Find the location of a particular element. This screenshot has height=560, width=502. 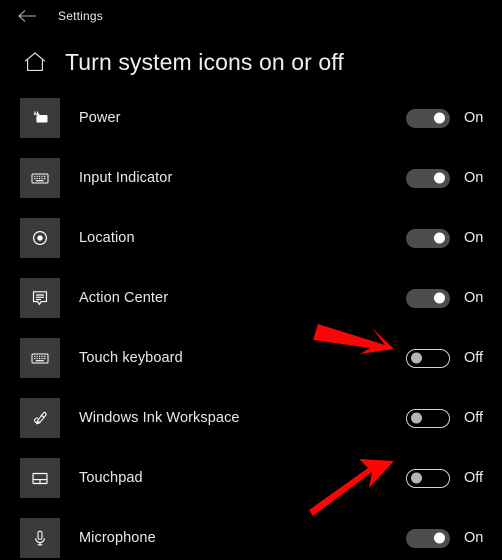

titlebar: Settings is located at coordinates (251, 16).